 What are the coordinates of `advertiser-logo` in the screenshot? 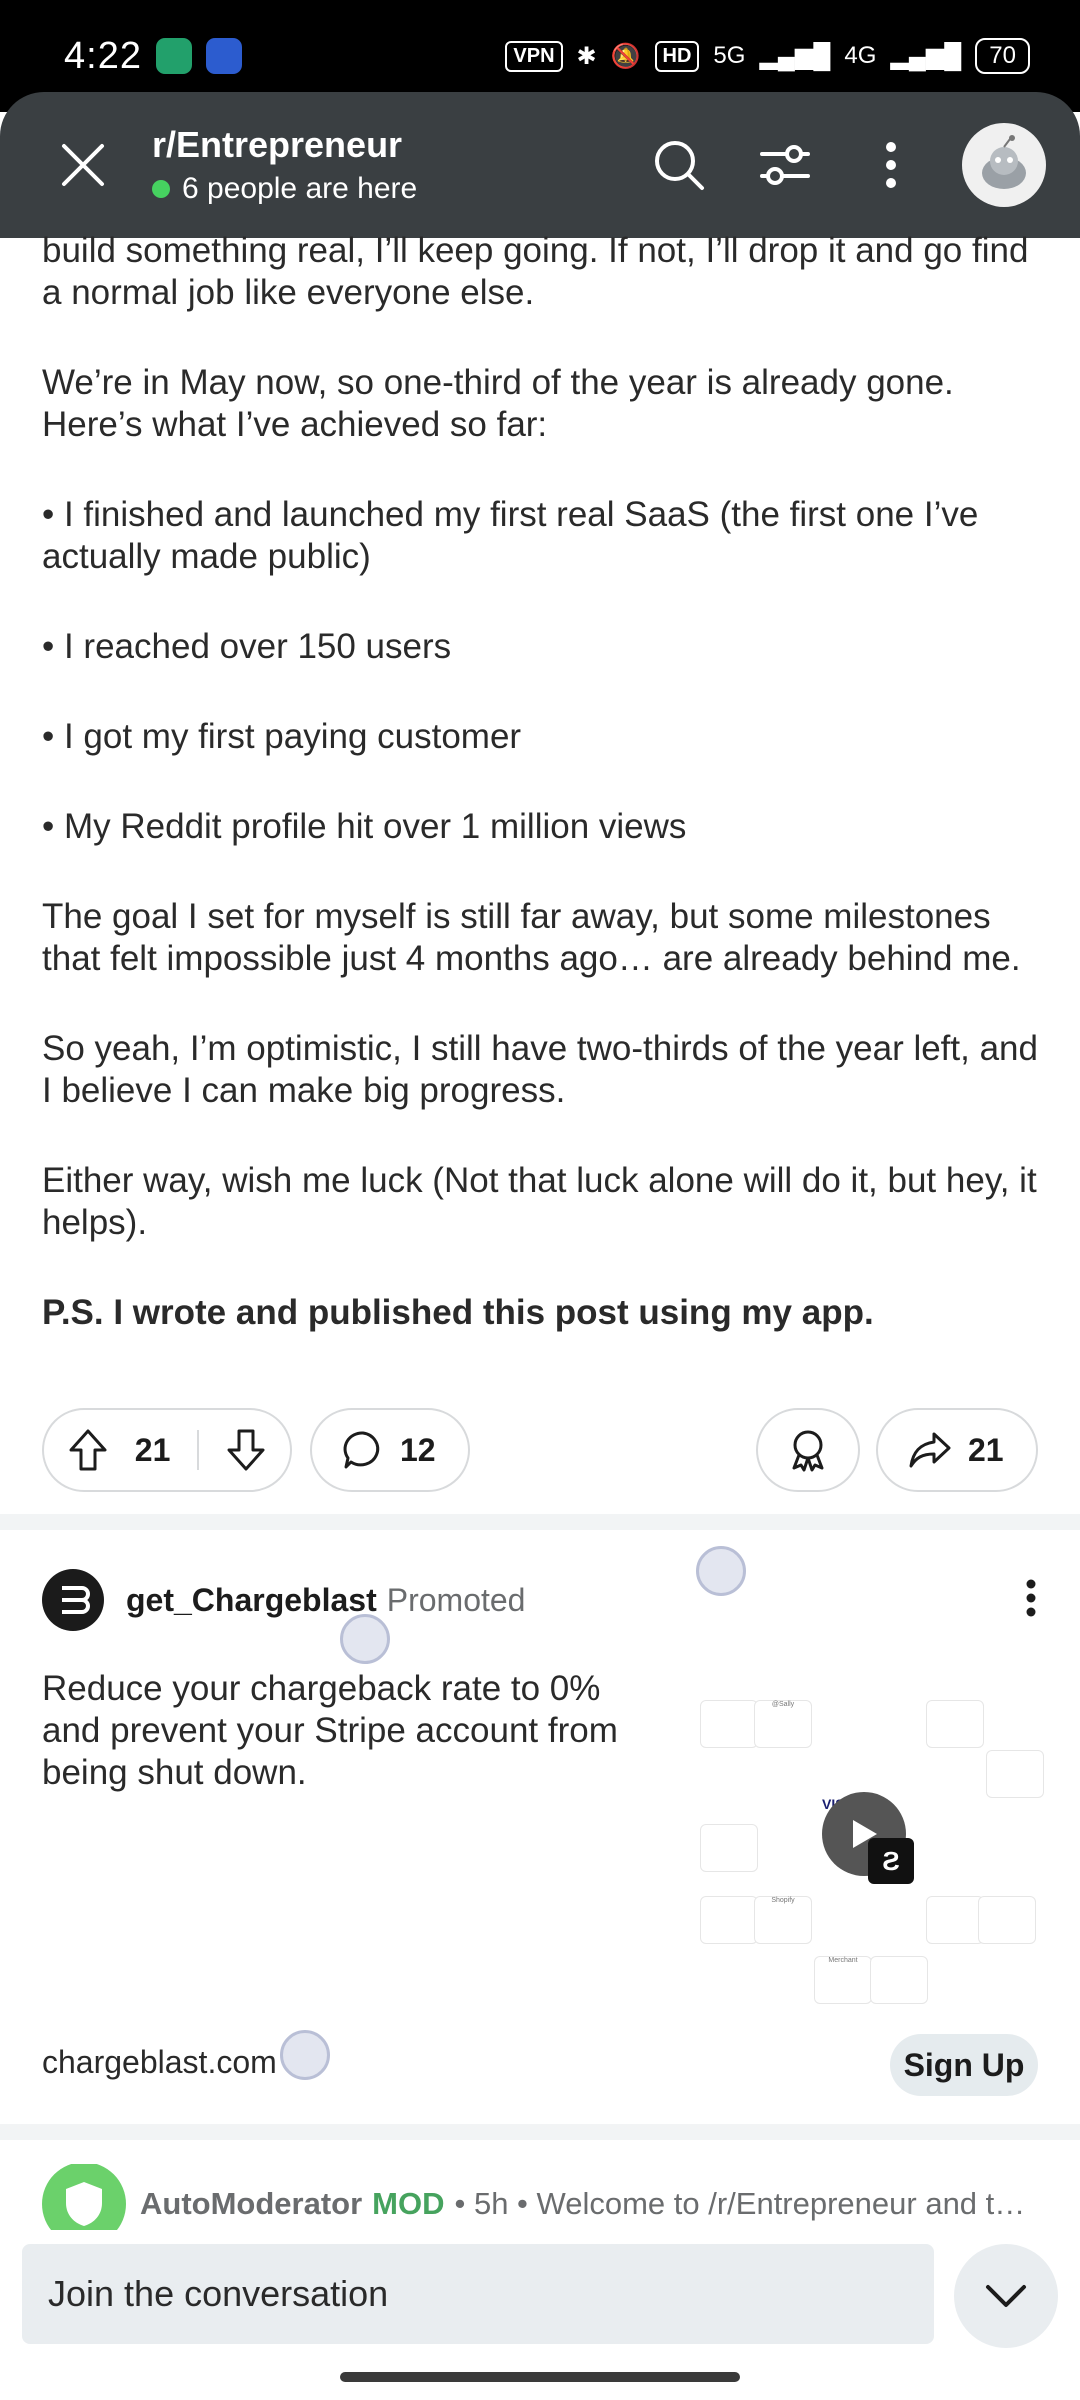 It's located at (73, 1600).